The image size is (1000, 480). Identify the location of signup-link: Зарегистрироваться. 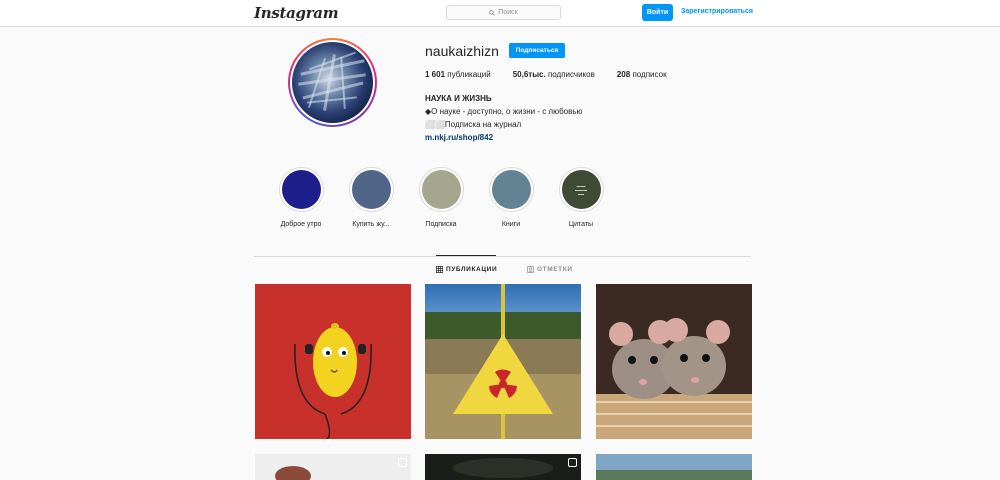
(717, 11).